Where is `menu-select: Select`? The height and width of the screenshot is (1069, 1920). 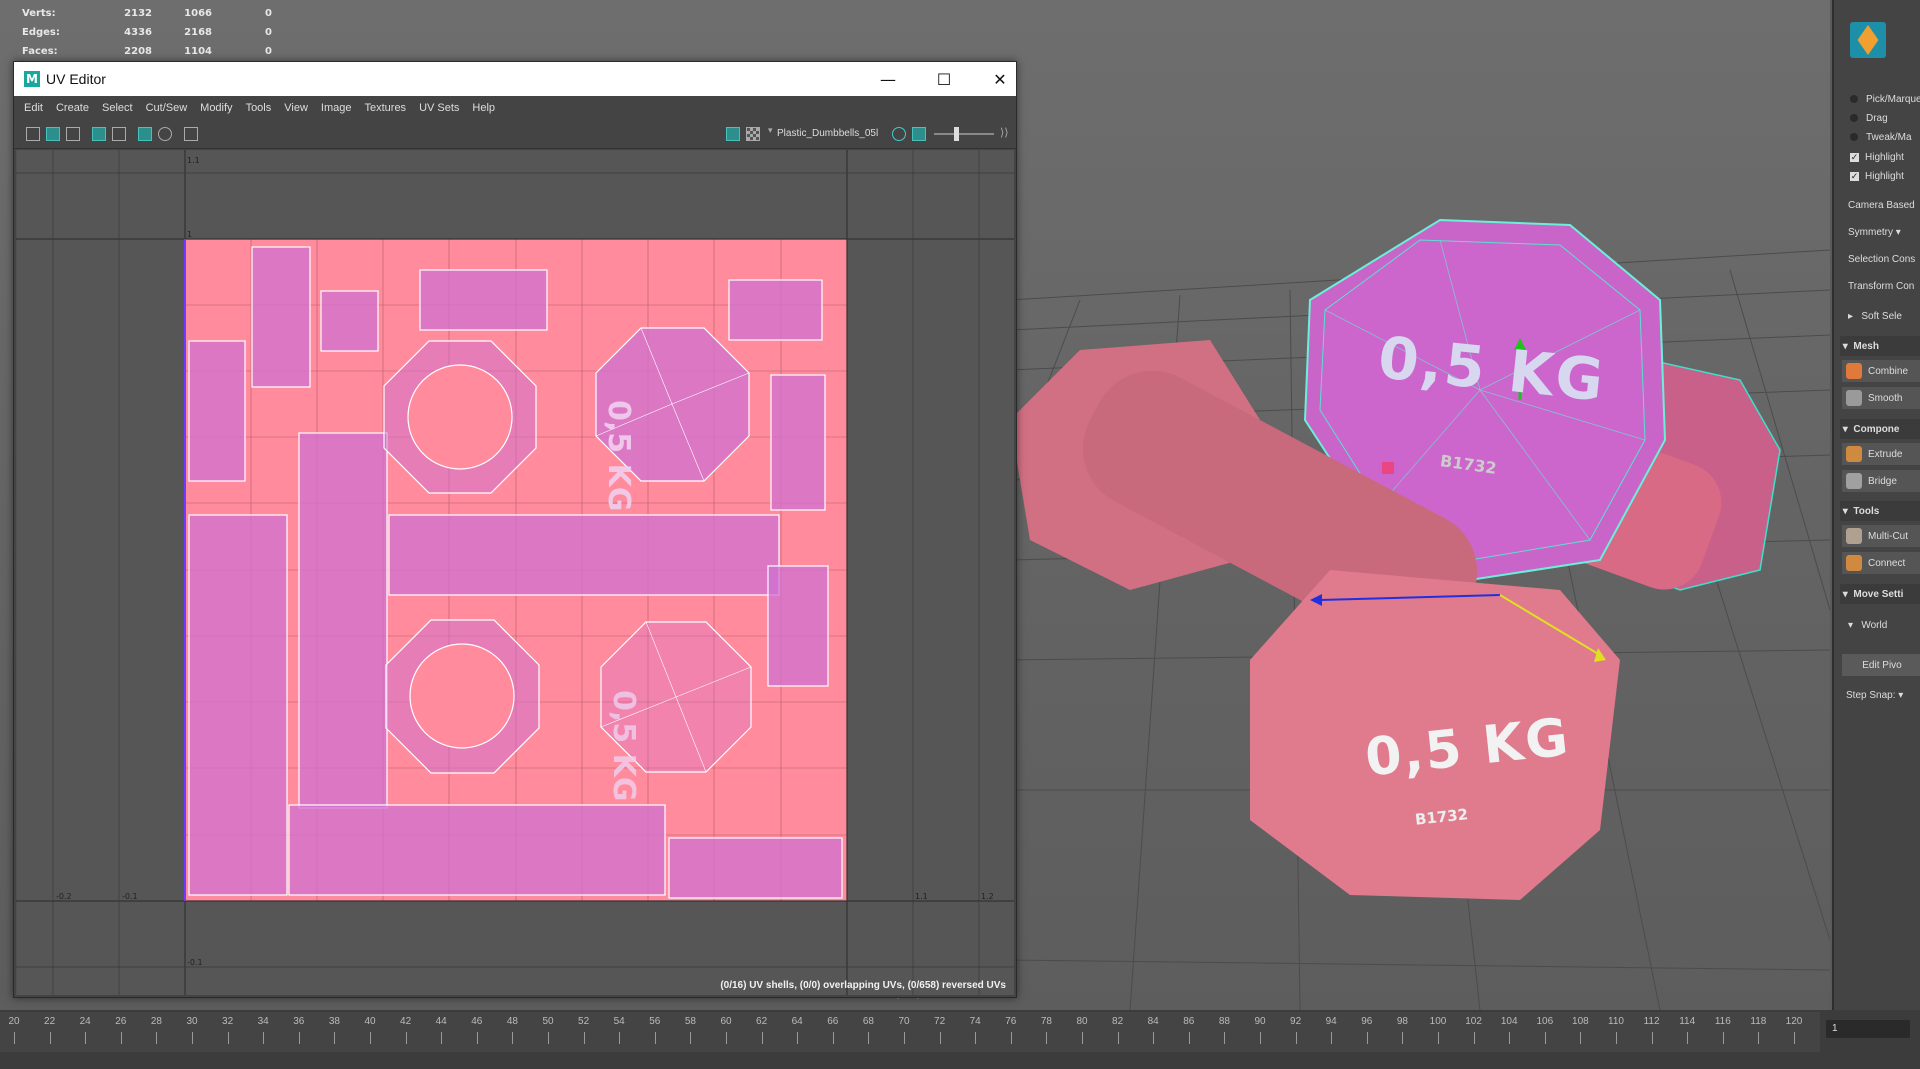 menu-select: Select is located at coordinates (122, 108).